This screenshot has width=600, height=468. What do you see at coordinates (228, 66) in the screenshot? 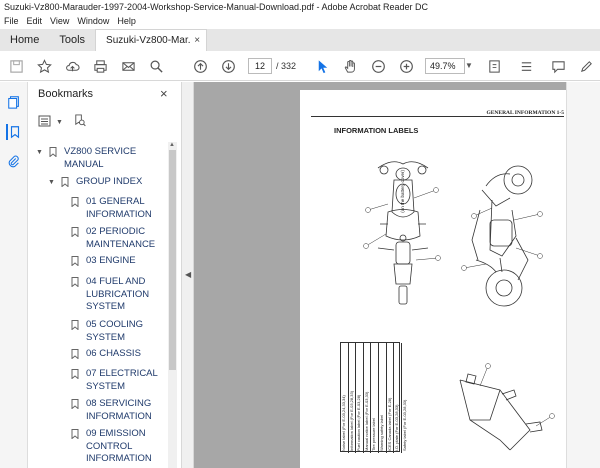
I see `page-down-icon` at bounding box center [228, 66].